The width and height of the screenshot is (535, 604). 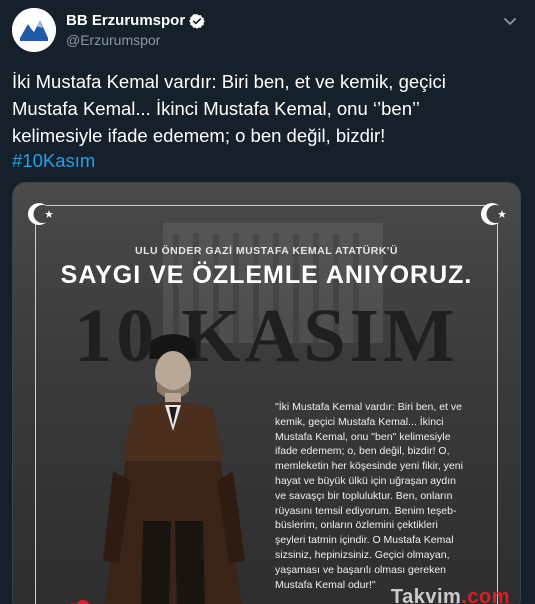 I want to click on poster-subtitle: ULU ÖNDER GAZİ MUSTAFA KEMAL ATATÜRK'Ü, so click(x=266, y=251).